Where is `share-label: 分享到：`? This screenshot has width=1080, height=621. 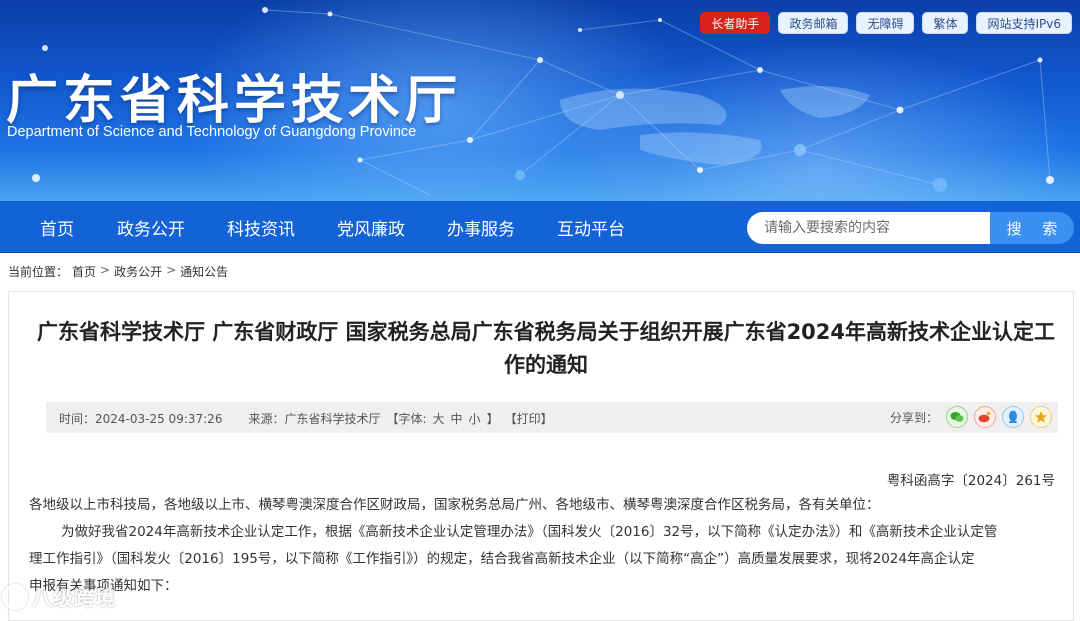
share-label: 分享到： is located at coordinates (913, 417).